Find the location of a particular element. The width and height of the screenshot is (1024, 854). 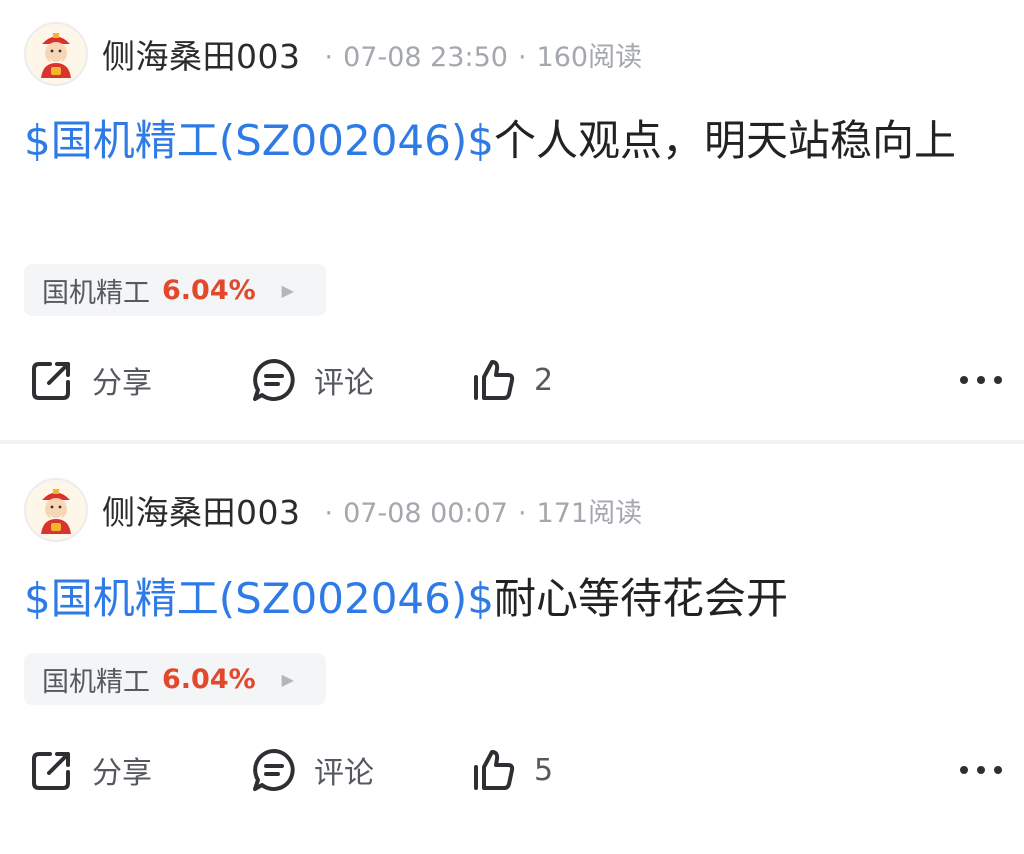

post-content: $国机精工(SZ002046)$耐心等待花会开 is located at coordinates (512, 599).